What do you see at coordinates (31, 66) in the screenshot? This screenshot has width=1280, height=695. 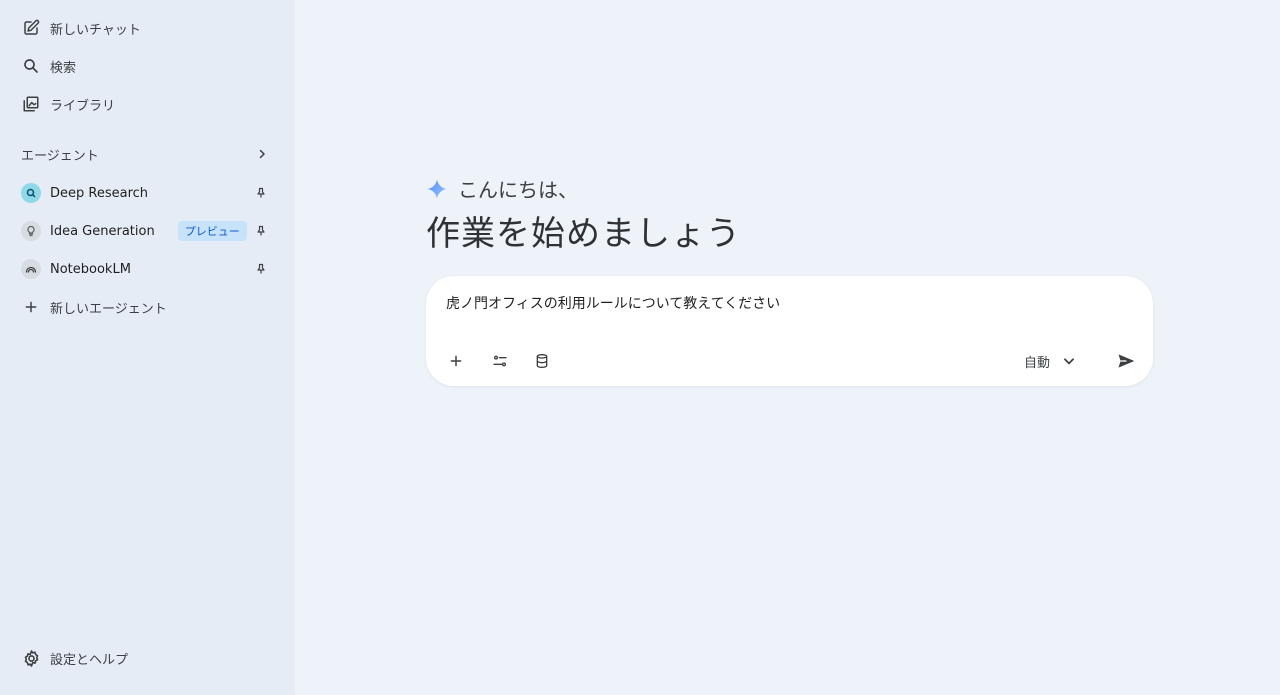 I see `search-icon` at bounding box center [31, 66].